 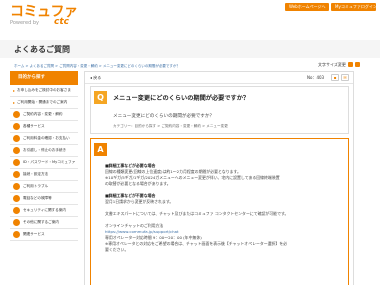 I want to click on sidebar-item-label: ご契約内容・変更・解約, so click(x=43, y=114).